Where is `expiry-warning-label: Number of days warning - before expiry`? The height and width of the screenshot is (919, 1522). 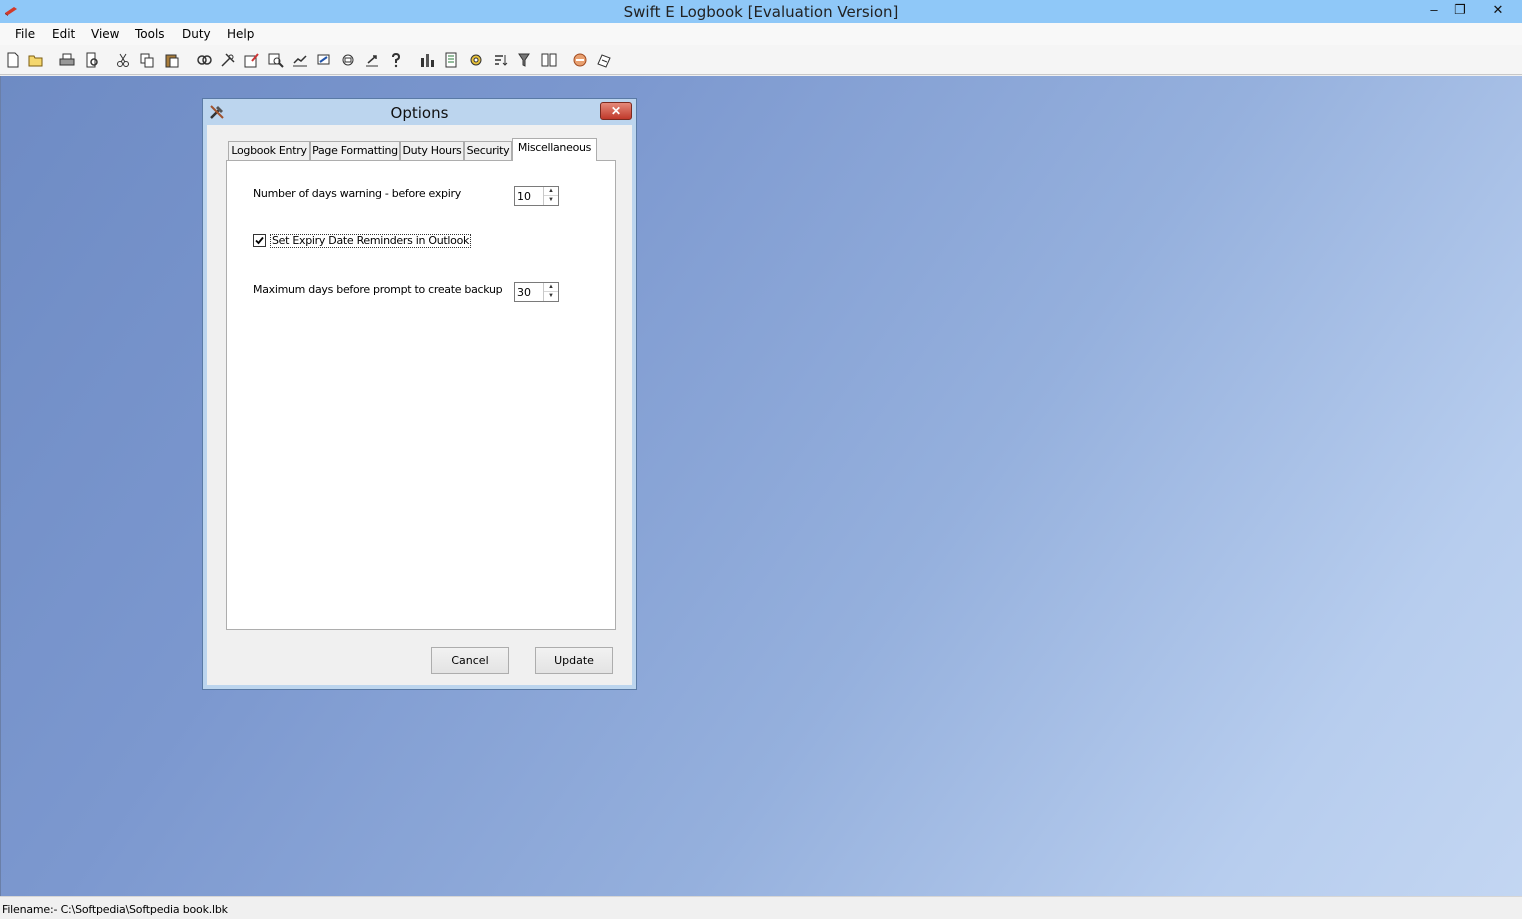 expiry-warning-label: Number of days warning - before expiry is located at coordinates (357, 193).